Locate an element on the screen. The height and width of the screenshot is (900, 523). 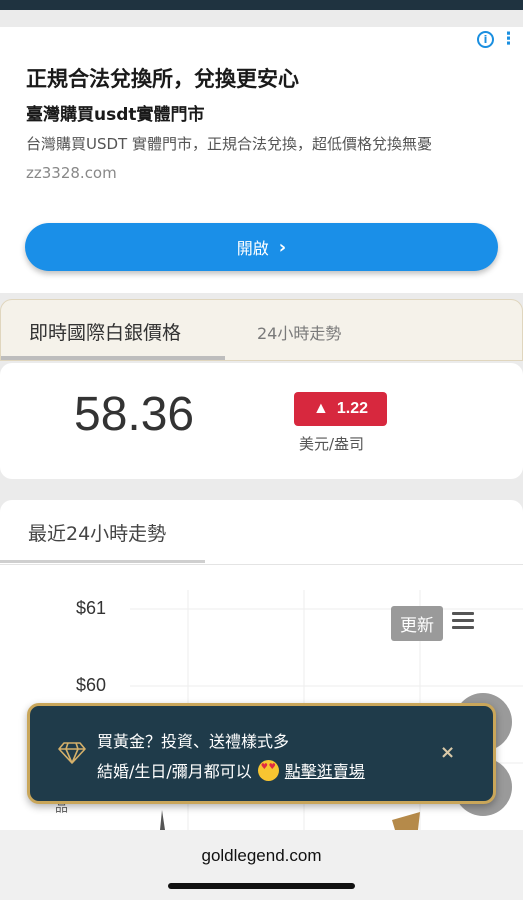
price-unit: 美元/盎司 is located at coordinates (332, 444).